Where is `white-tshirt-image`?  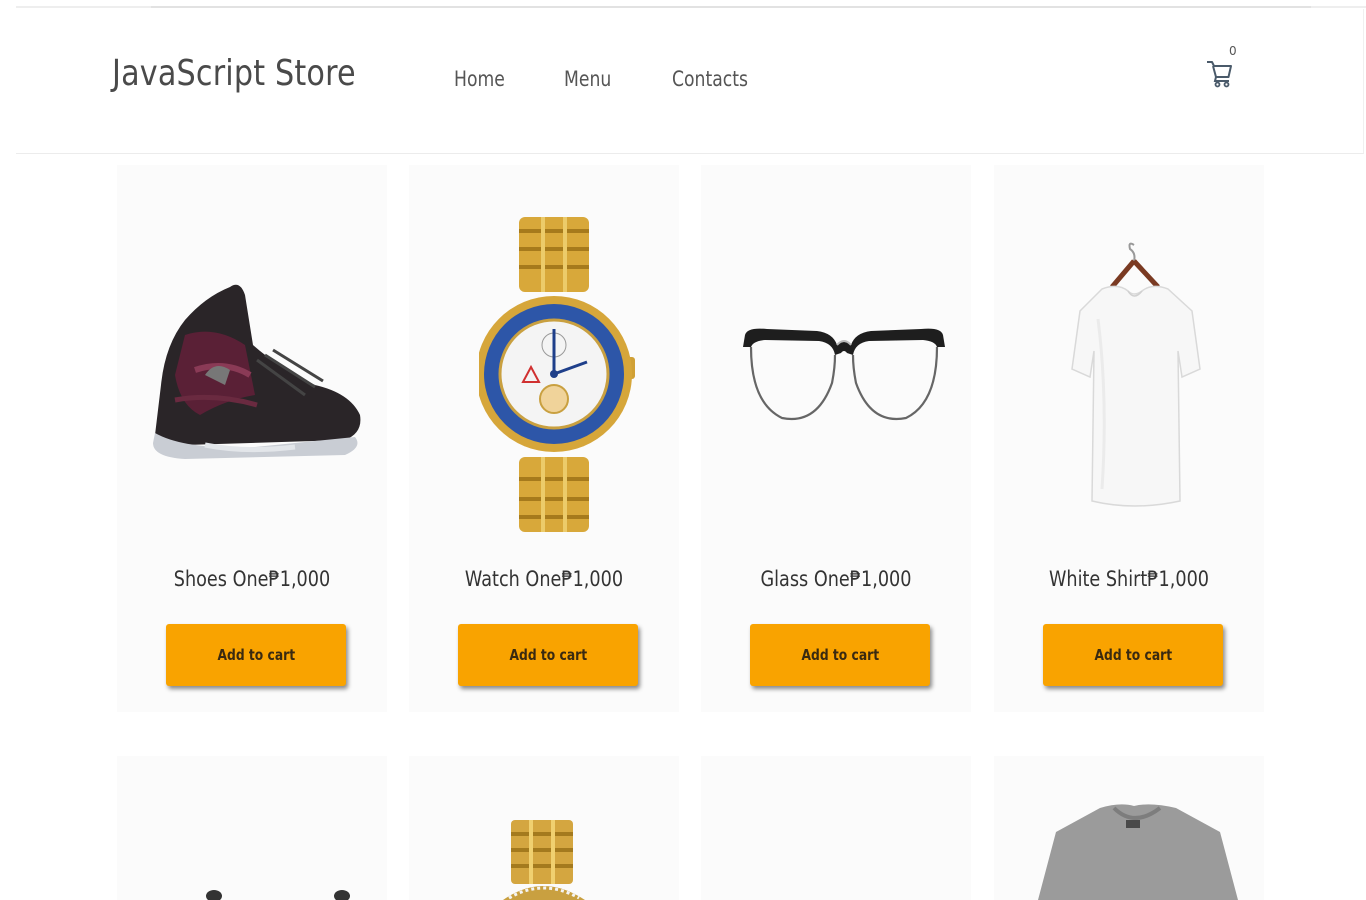 white-tshirt-image is located at coordinates (1136, 374).